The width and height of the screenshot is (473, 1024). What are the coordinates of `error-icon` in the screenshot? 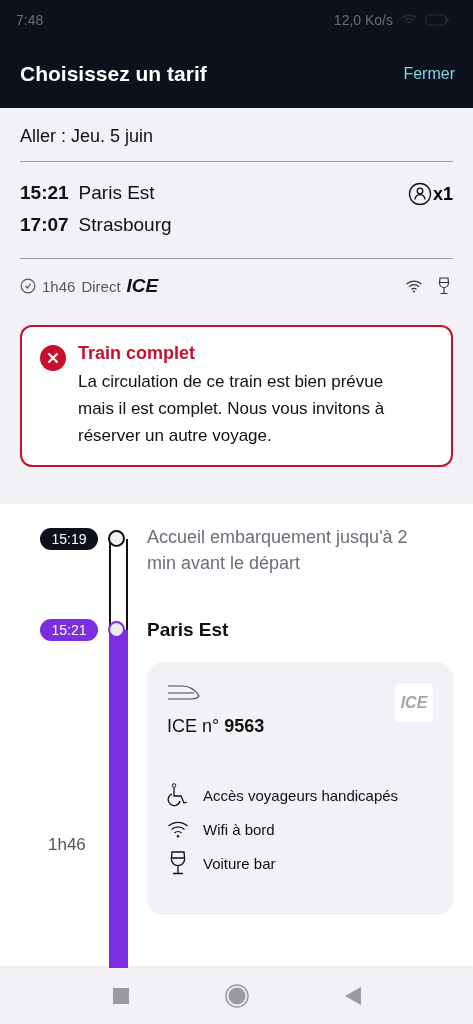 It's located at (53, 358).